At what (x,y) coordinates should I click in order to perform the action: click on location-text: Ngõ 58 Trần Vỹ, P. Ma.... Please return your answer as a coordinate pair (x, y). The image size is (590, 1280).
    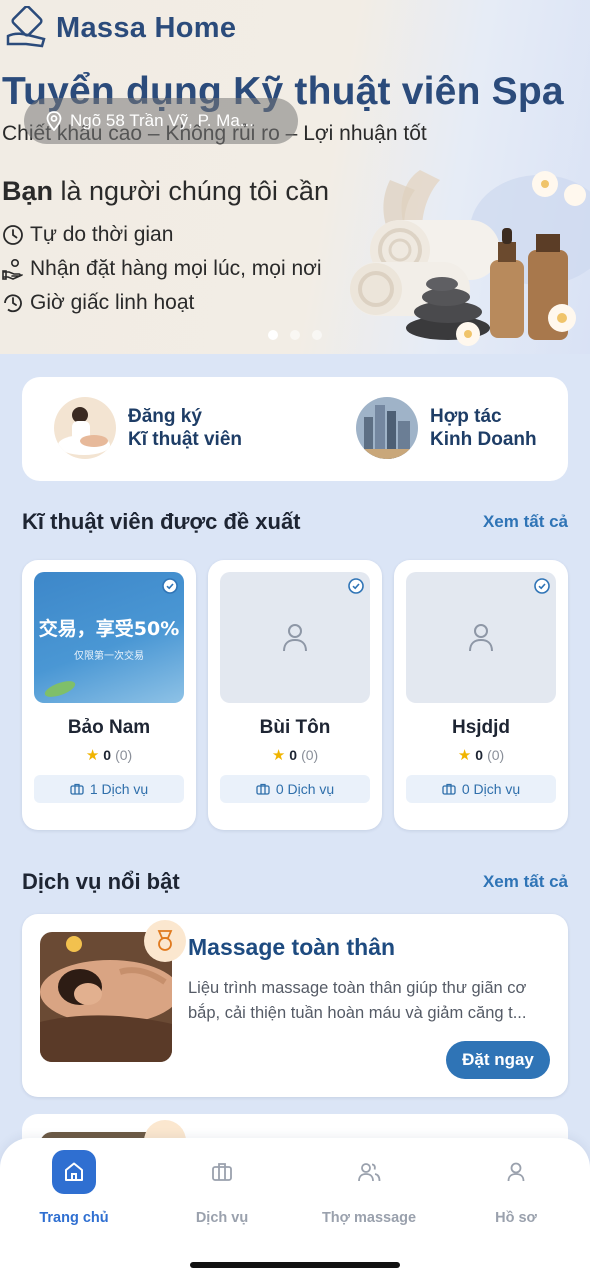
    Looking at the image, I should click on (162, 120).